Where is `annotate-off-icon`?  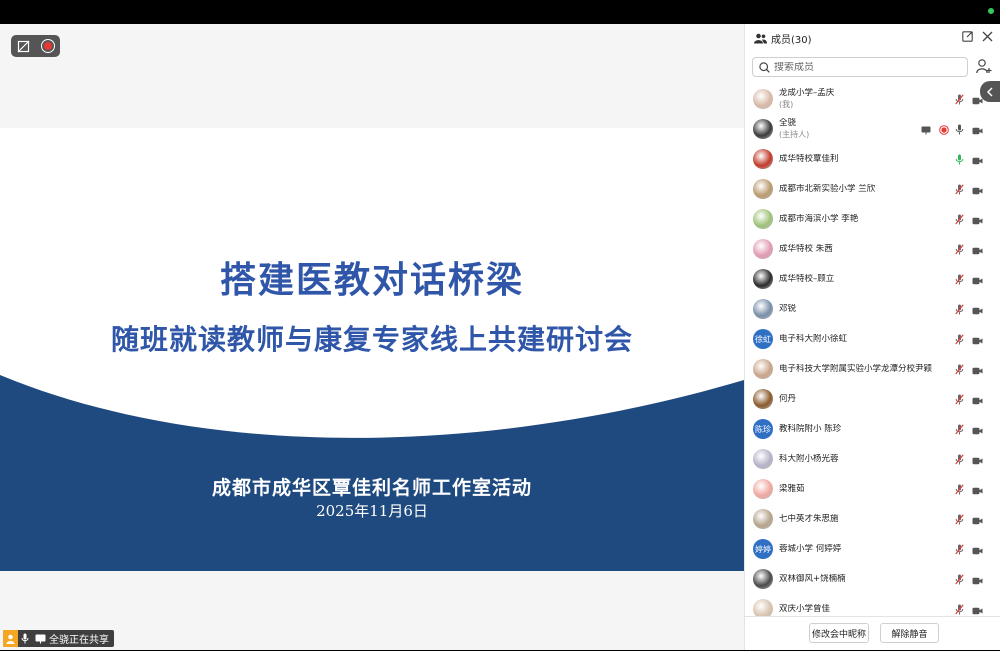
annotate-off-icon is located at coordinates (23, 46).